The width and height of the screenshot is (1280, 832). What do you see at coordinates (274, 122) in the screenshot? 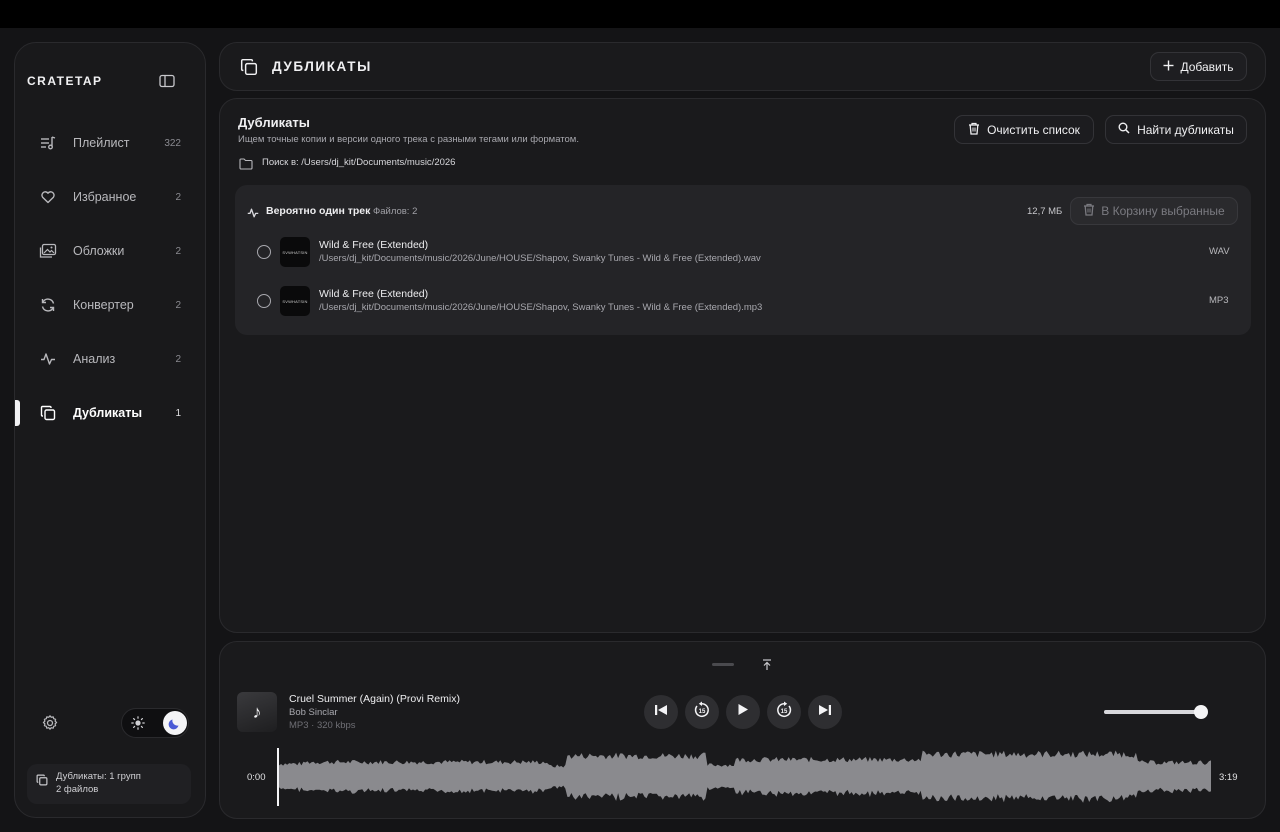
I see `panel-title: Дубликаты` at bounding box center [274, 122].